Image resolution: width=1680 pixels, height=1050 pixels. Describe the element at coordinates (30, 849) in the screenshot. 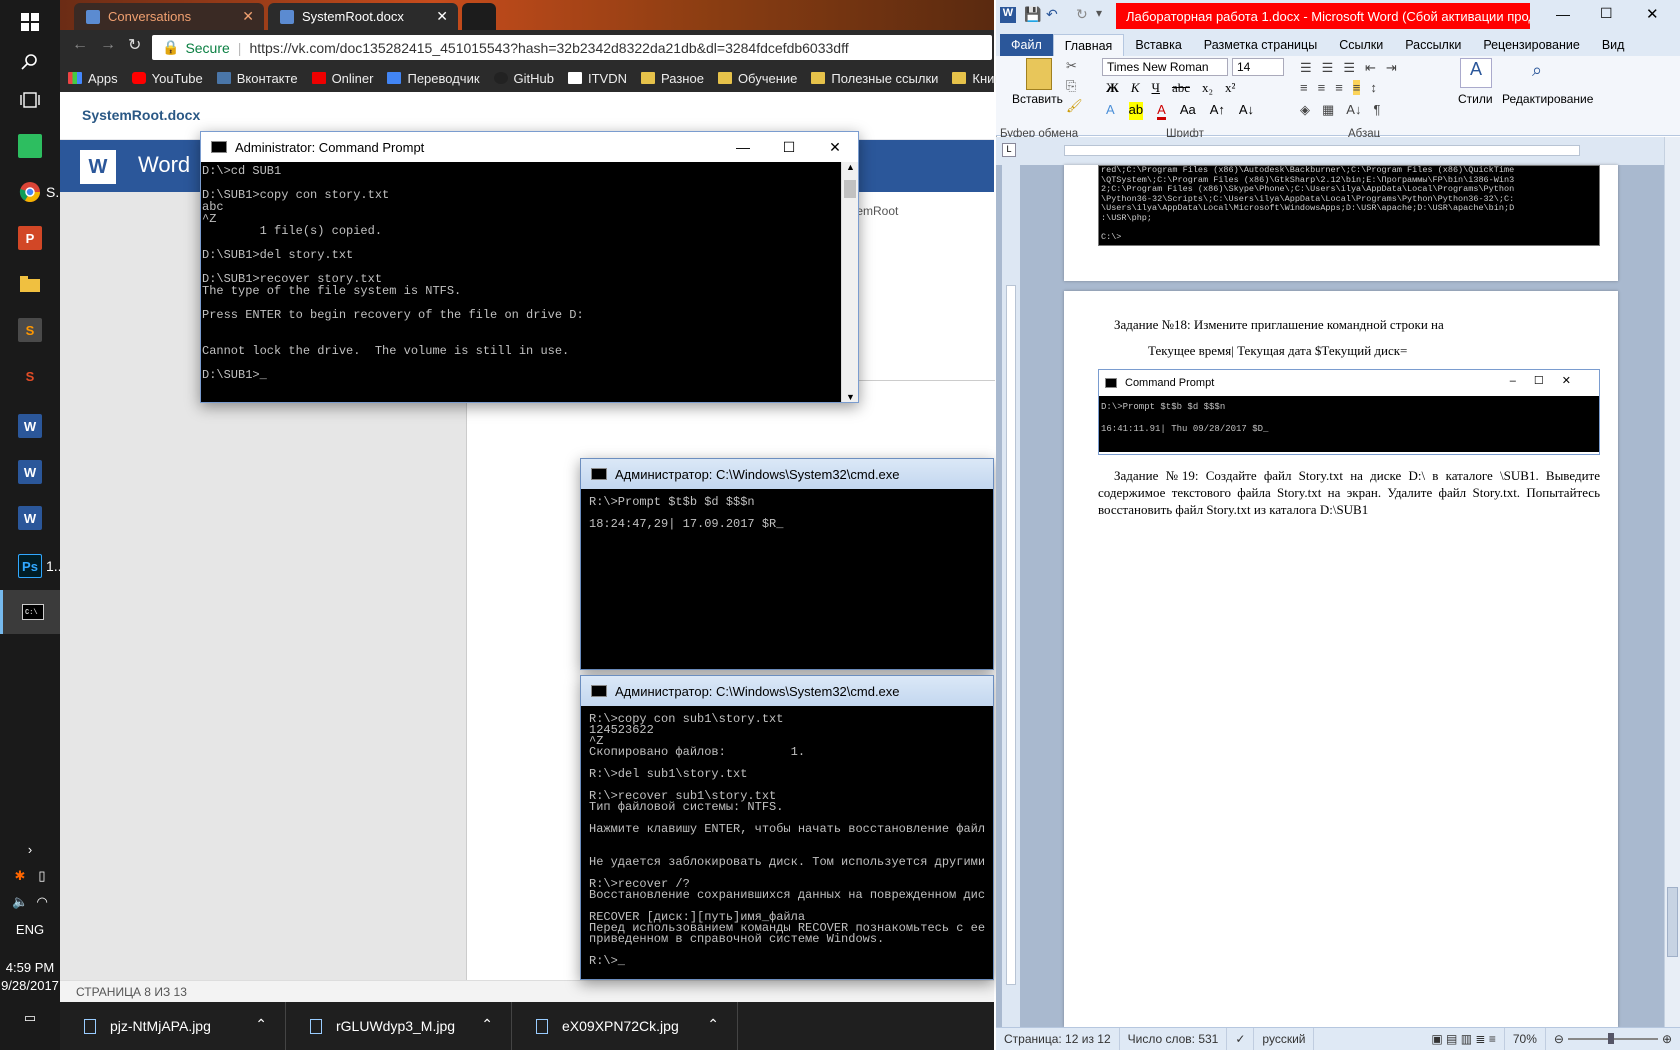

I see `show-hidden-icons-button: ›` at that location.